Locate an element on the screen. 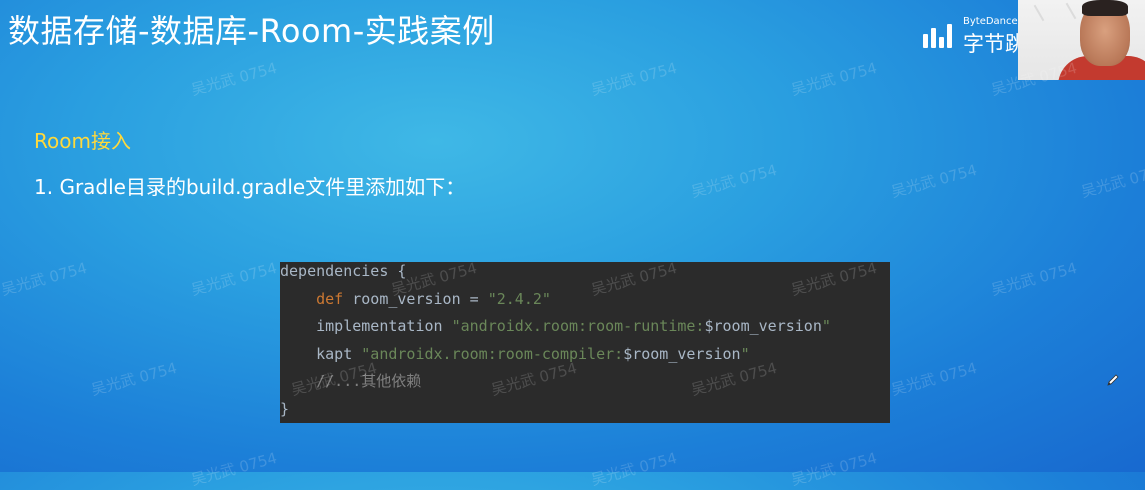 The height and width of the screenshot is (490, 1145). code-text: } is located at coordinates (285, 408).